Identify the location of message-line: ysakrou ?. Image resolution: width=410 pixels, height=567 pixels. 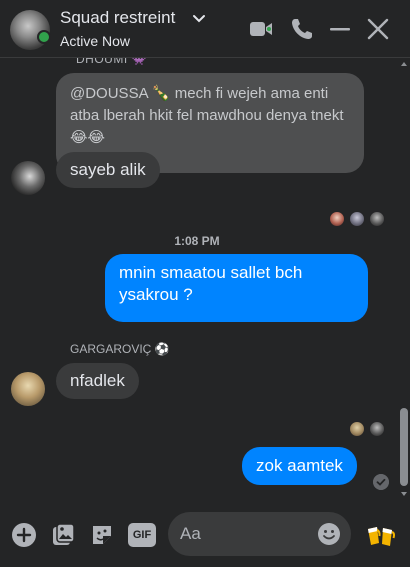
(156, 294).